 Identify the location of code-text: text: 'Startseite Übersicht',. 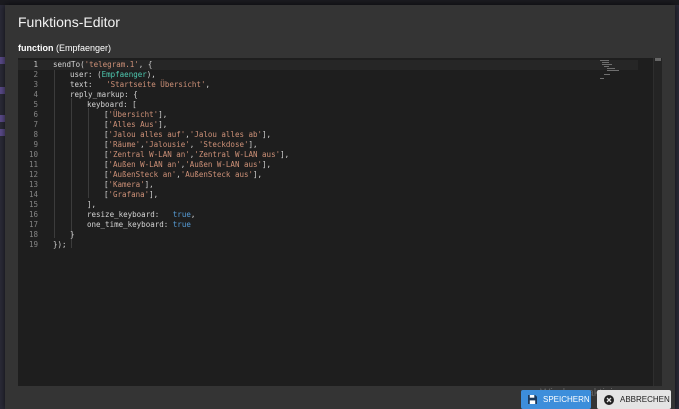
(140, 85).